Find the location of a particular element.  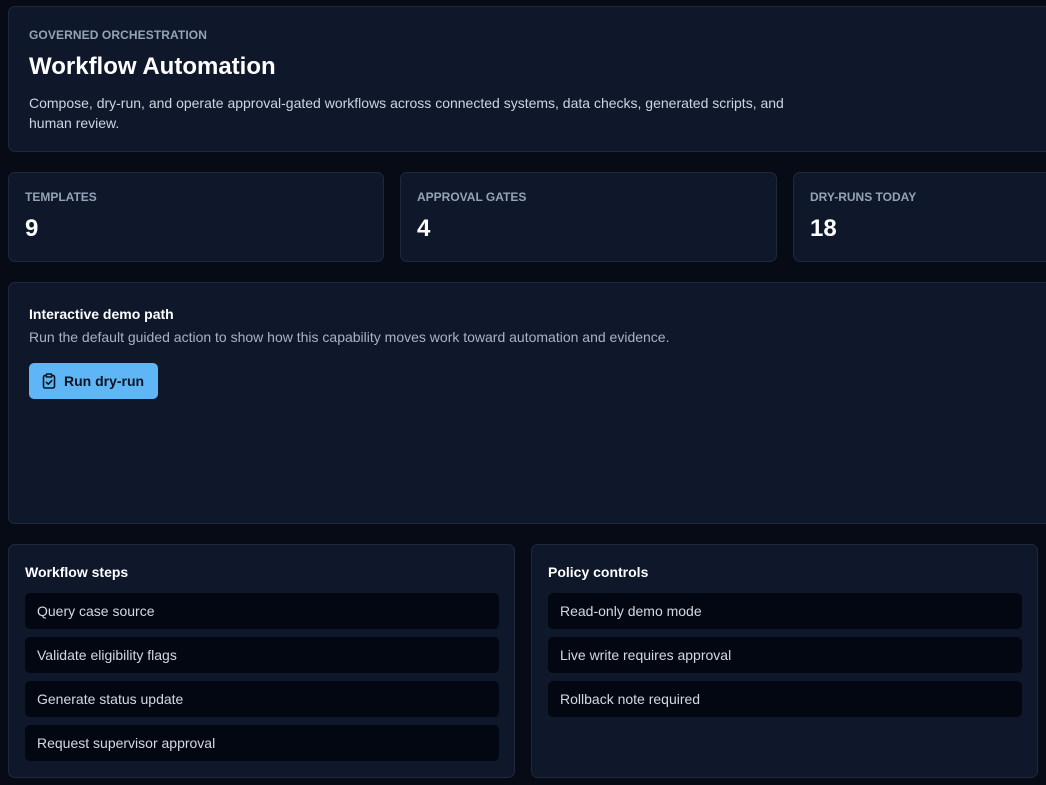

stat-value: 4 is located at coordinates (424, 228).